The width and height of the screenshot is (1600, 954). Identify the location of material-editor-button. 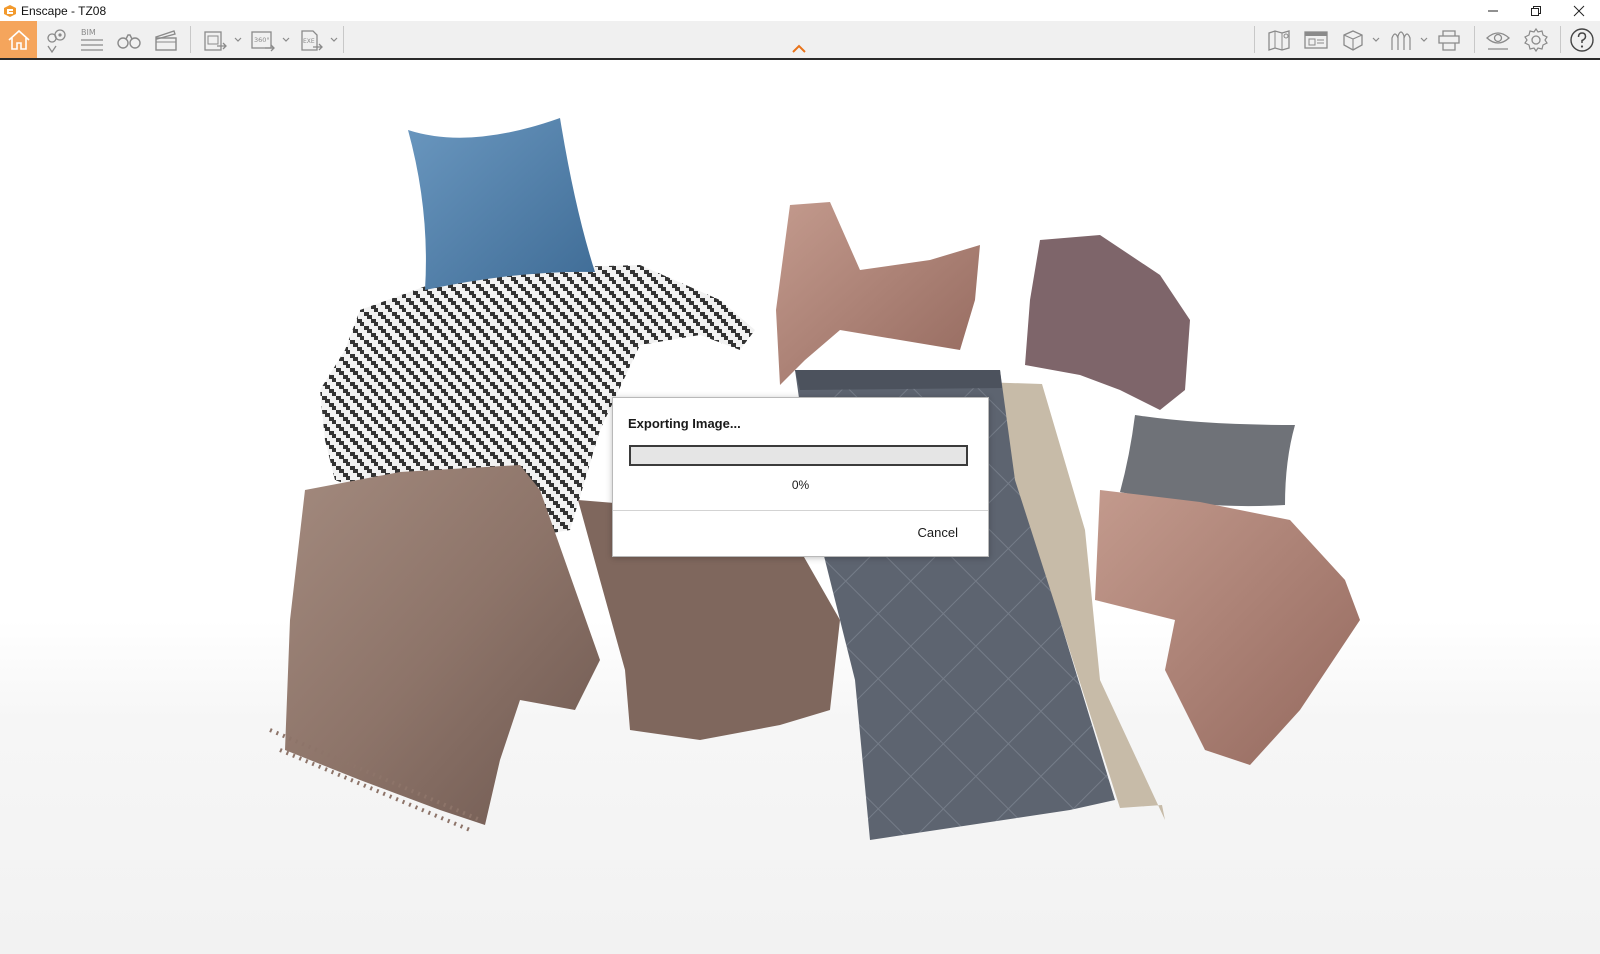
(1401, 39).